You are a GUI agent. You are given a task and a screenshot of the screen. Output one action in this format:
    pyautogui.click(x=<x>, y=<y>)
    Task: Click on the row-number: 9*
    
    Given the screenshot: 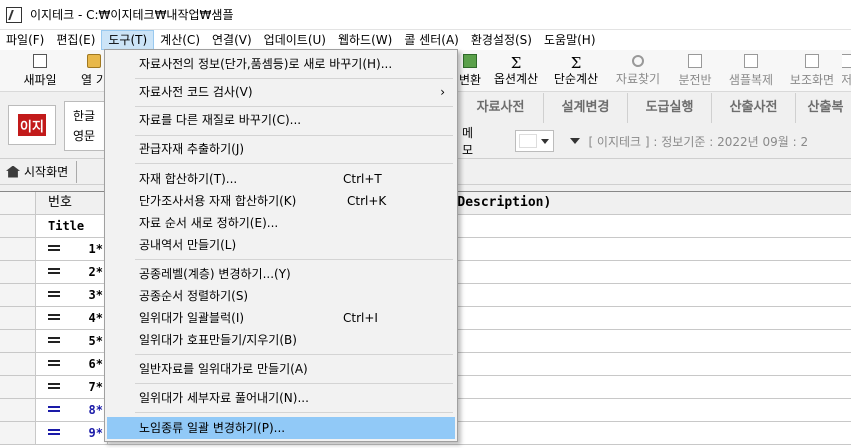 What is the action you would take?
    pyautogui.click(x=95, y=433)
    